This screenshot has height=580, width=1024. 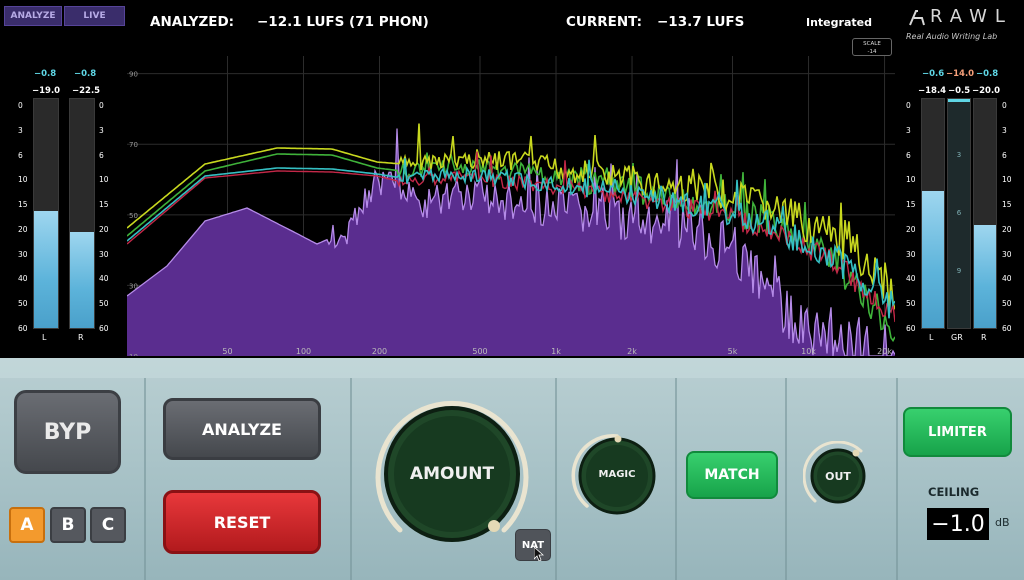 What do you see at coordinates (839, 22) in the screenshot?
I see `integration-mode: Integrated` at bounding box center [839, 22].